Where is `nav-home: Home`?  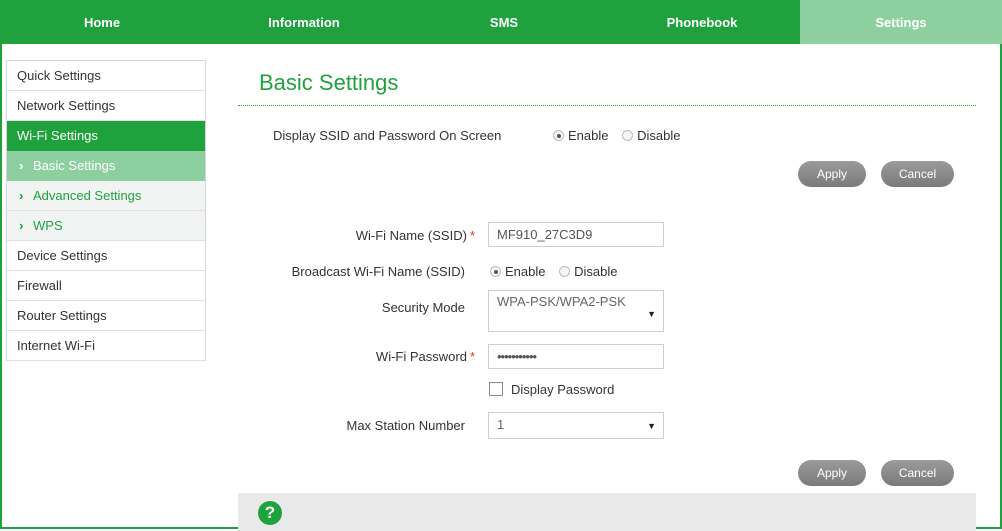
nav-home: Home is located at coordinates (102, 22).